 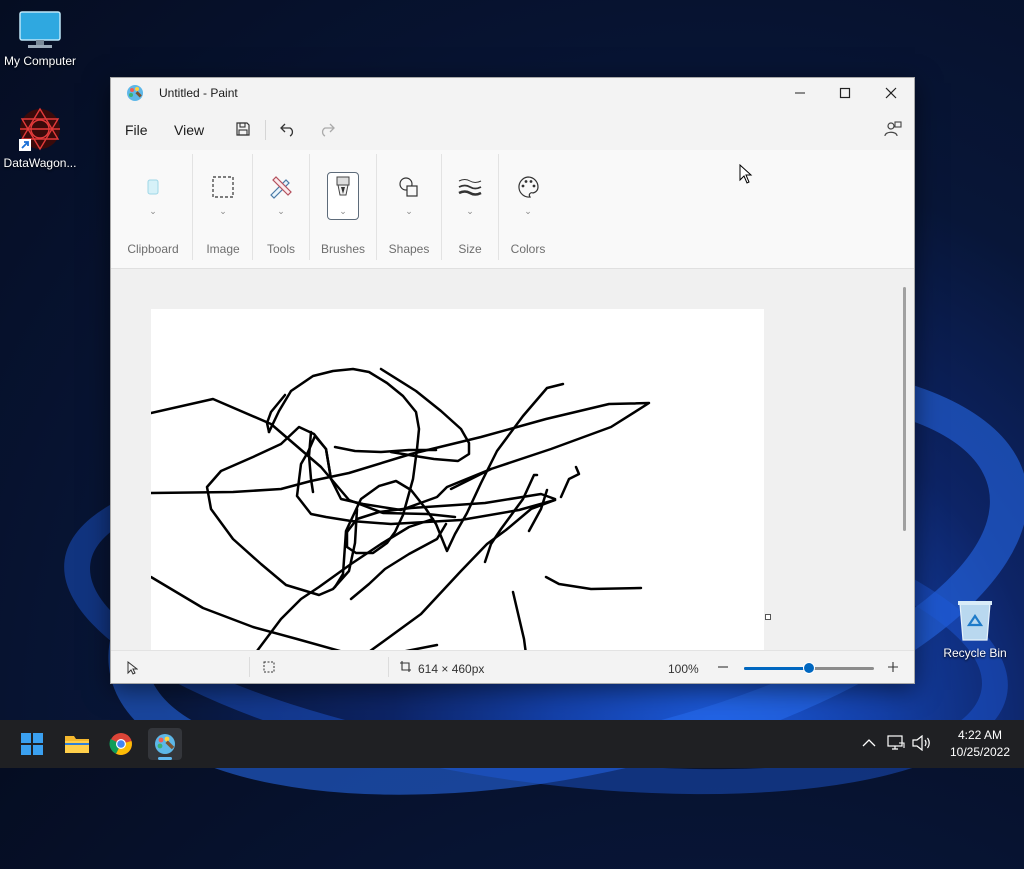 What do you see at coordinates (40, 29) in the screenshot?
I see `monitor-icon` at bounding box center [40, 29].